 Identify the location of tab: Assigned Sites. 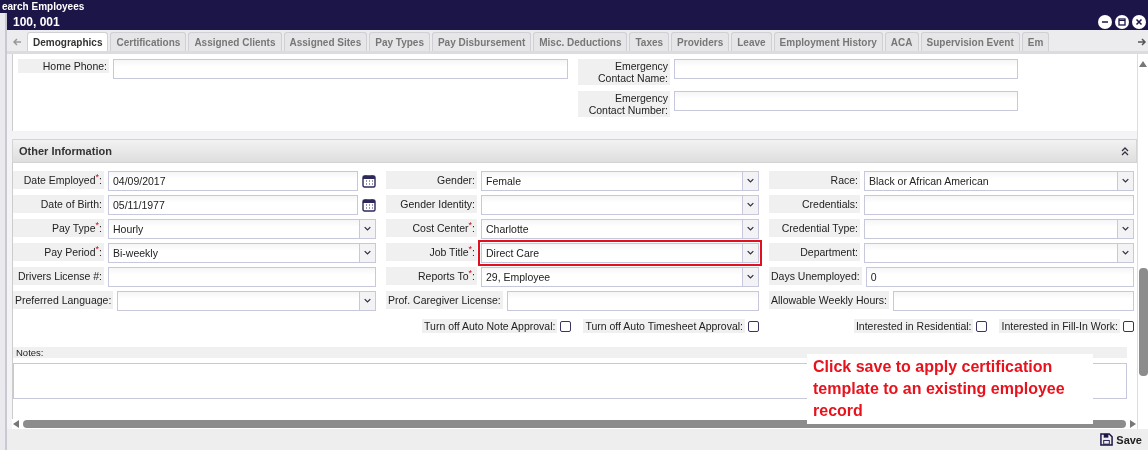
(325, 41).